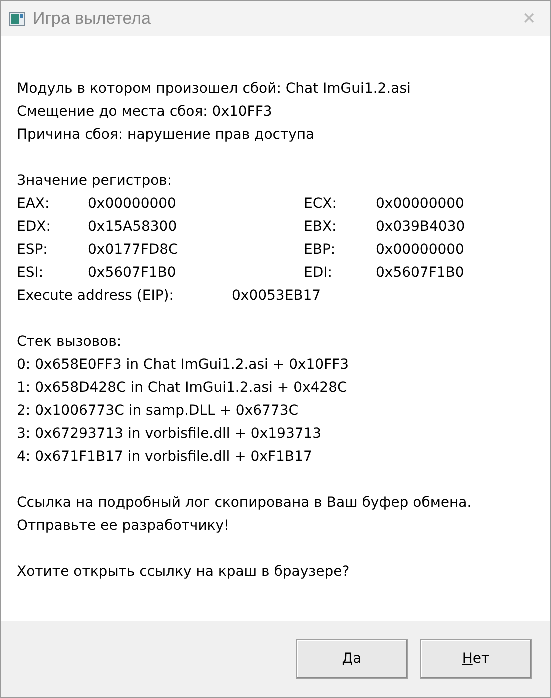 This screenshot has height=698, width=551. I want to click on question-text: Хотите открыть ссылку на краш в браузере?, so click(184, 572).